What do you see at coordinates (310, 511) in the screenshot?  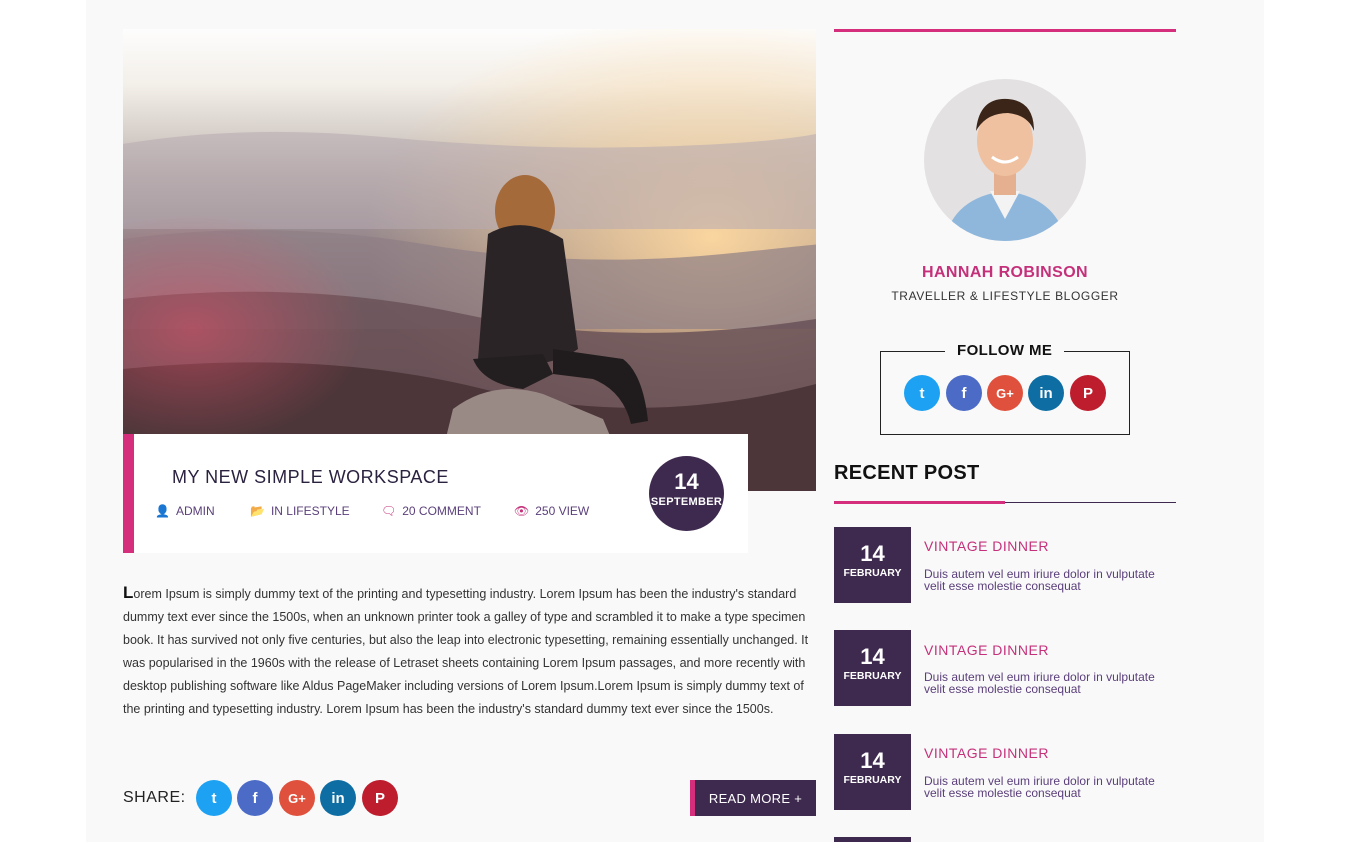 I see `post-category: IN LIFESTYLE` at bounding box center [310, 511].